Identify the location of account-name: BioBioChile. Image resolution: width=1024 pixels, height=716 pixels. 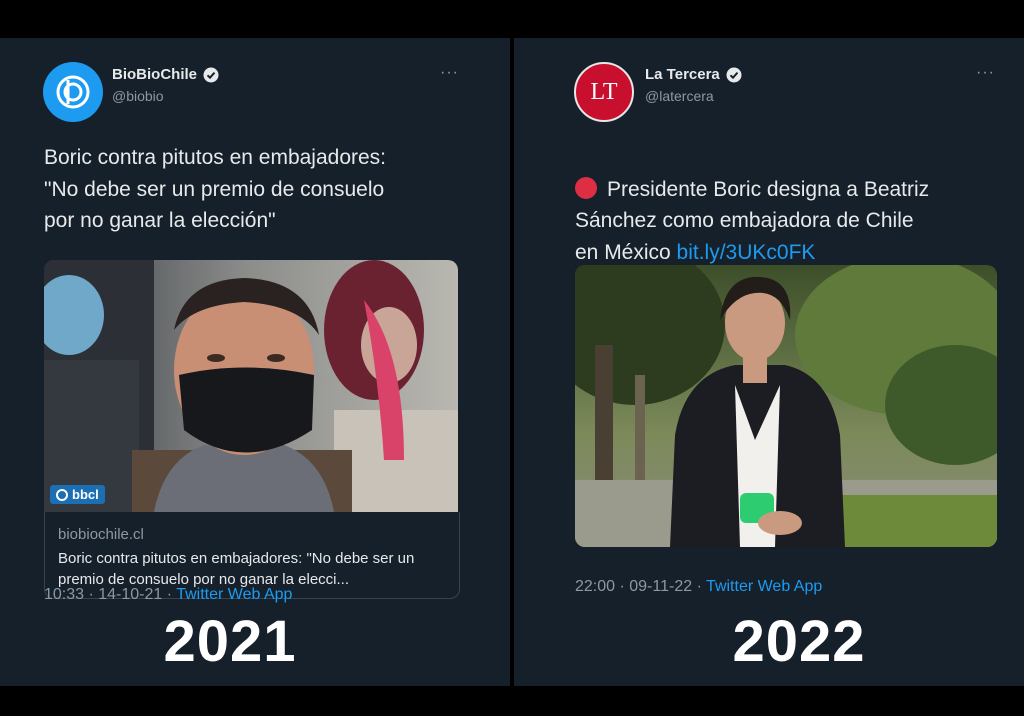
(154, 74).